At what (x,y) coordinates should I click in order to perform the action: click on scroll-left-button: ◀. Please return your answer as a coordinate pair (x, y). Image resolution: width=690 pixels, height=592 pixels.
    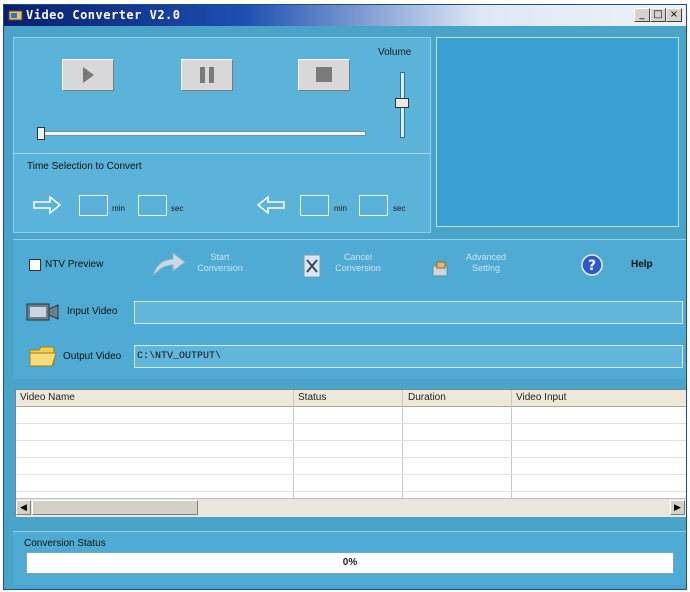
    Looking at the image, I should click on (23, 507).